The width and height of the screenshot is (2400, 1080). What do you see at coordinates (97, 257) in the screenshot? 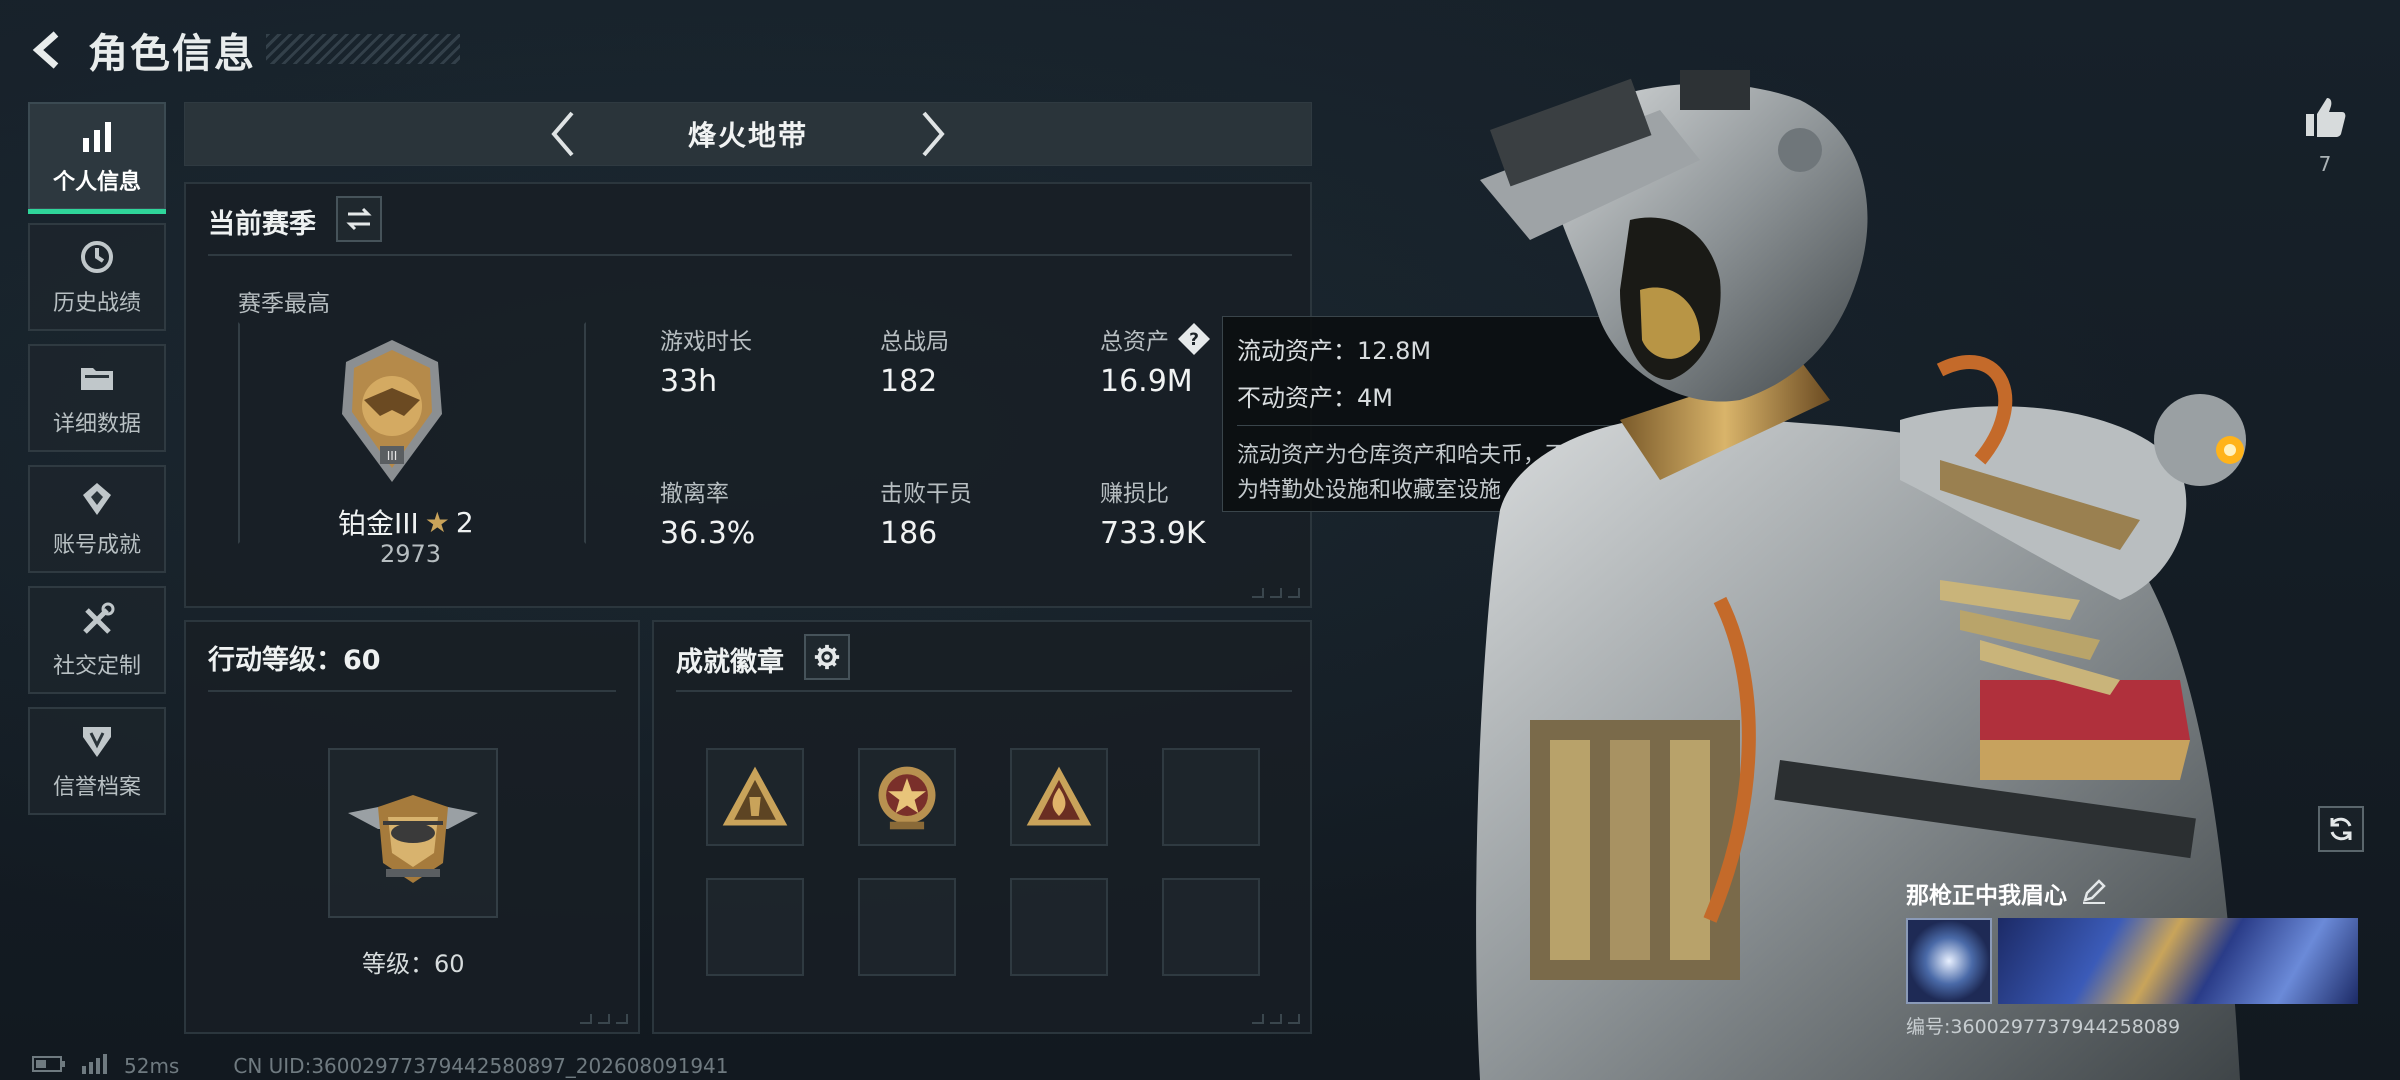
I see `history-clock-icon` at bounding box center [97, 257].